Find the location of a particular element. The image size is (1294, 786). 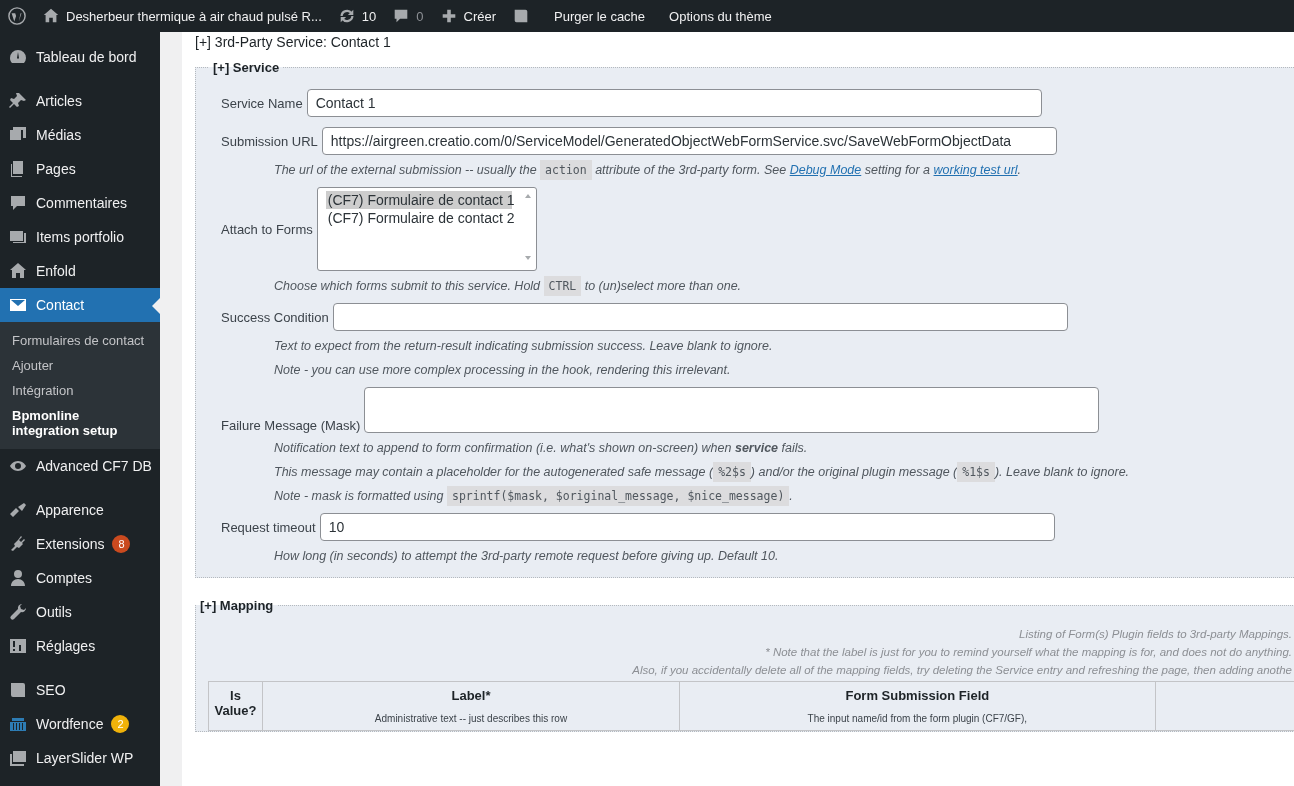

menu-item: Wordfence 2 is located at coordinates (80, 724).